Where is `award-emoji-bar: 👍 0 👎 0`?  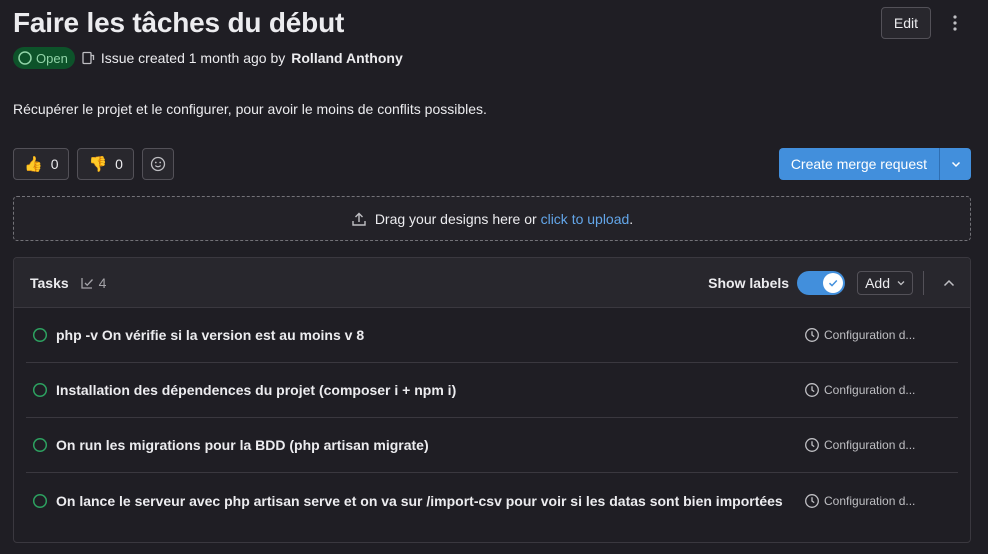 award-emoji-bar: 👍 0 👎 0 is located at coordinates (93, 164).